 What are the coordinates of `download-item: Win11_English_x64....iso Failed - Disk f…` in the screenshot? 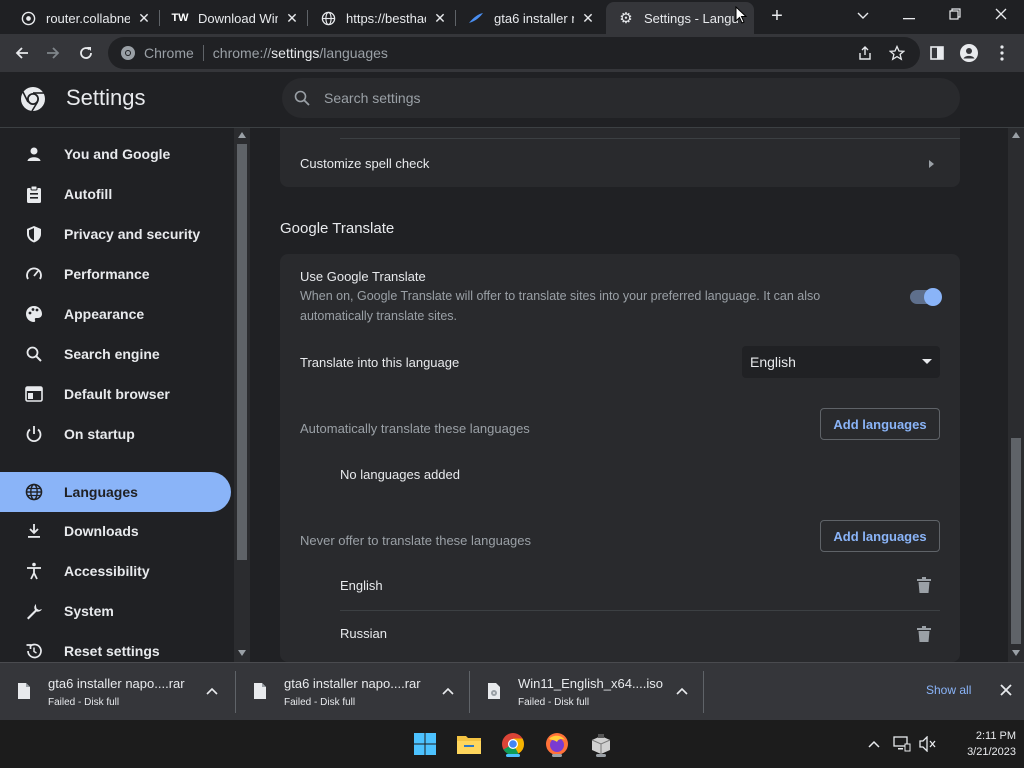 It's located at (587, 692).